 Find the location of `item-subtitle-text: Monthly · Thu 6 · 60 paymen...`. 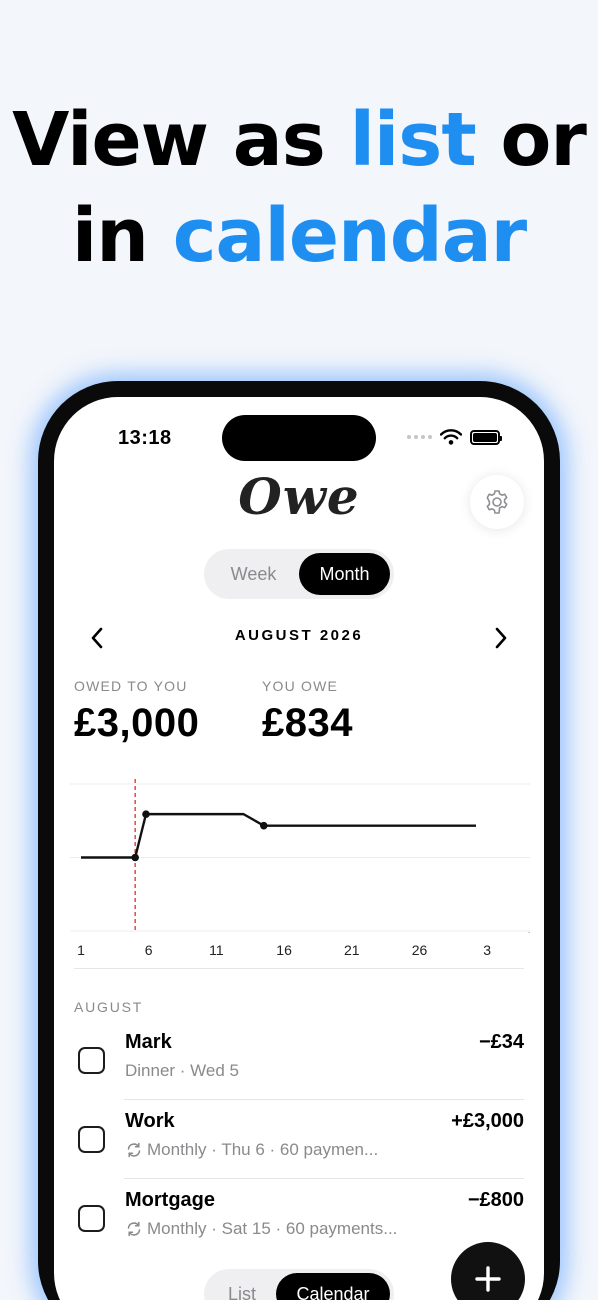

item-subtitle-text: Monthly · Thu 6 · 60 paymen... is located at coordinates (263, 1149).